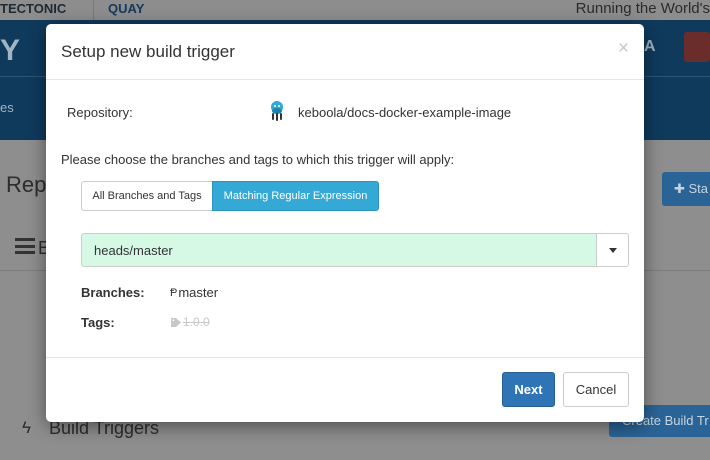  Describe the element at coordinates (26, 184) in the screenshot. I see `repository-heading: Rep` at that location.